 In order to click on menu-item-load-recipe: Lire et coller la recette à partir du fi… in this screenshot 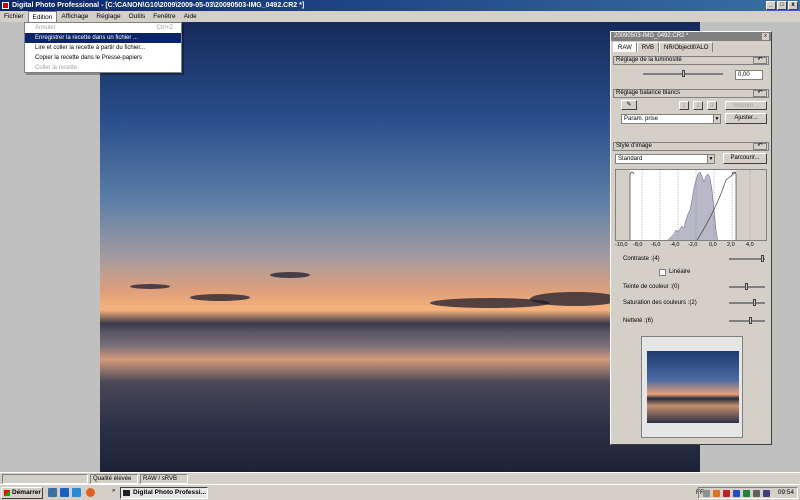, I will do `click(103, 48)`.